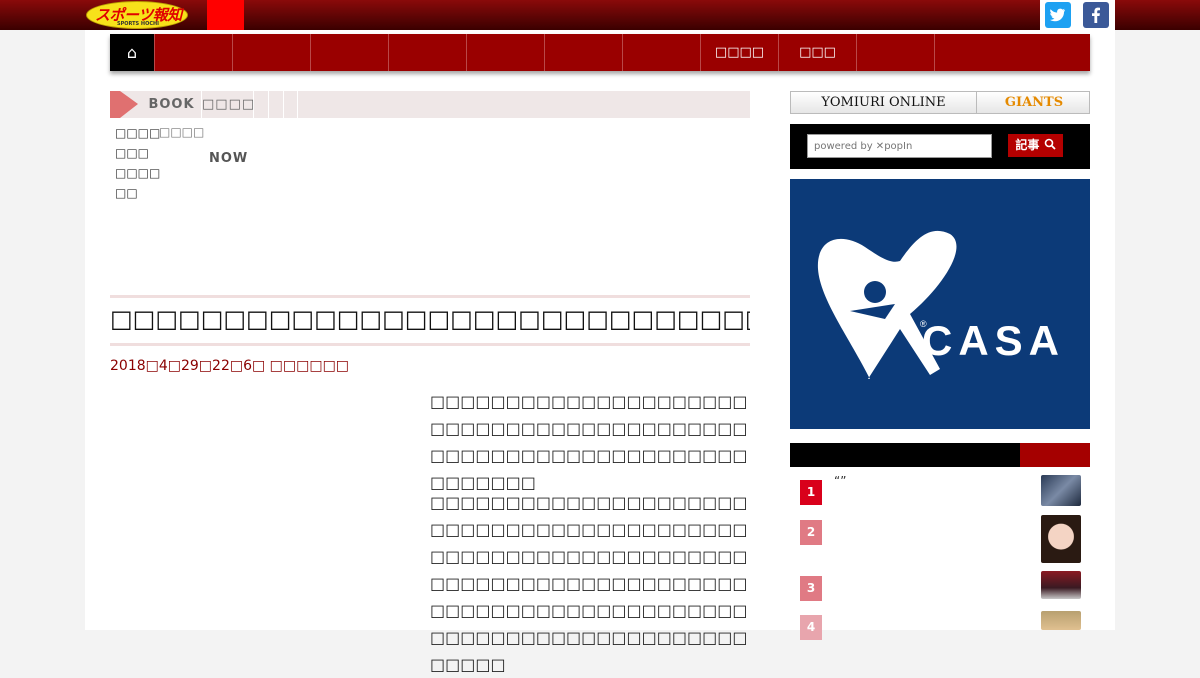 The height and width of the screenshot is (678, 1200). I want to click on header-red-block, so click(225, 15).